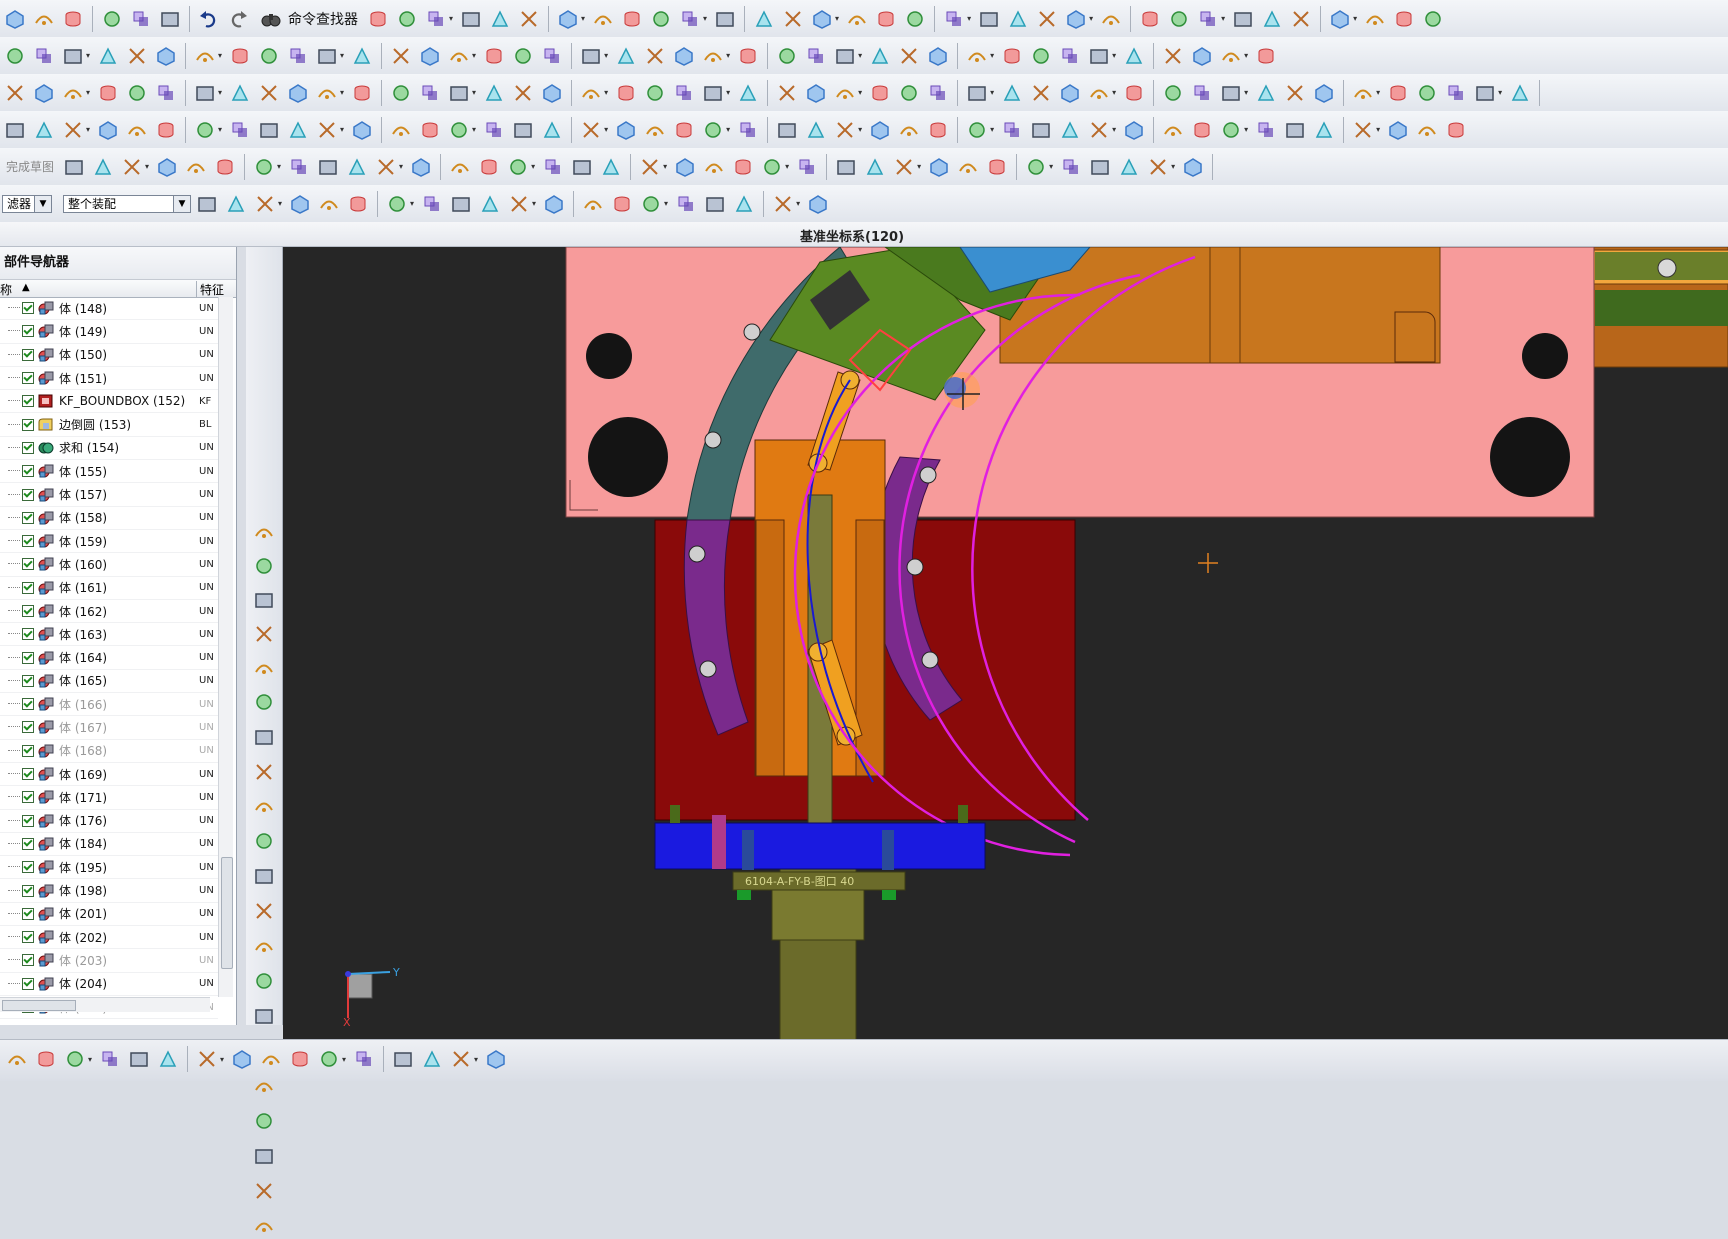  Describe the element at coordinates (909, 56) in the screenshot. I see `shell-icon` at that location.